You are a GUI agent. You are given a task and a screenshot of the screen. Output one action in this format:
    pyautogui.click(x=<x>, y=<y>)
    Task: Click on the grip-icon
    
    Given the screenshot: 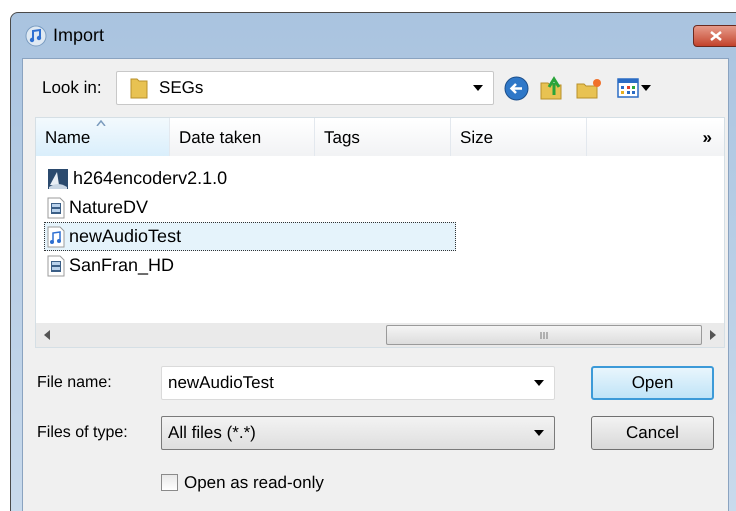 What is the action you would take?
    pyautogui.click(x=544, y=335)
    